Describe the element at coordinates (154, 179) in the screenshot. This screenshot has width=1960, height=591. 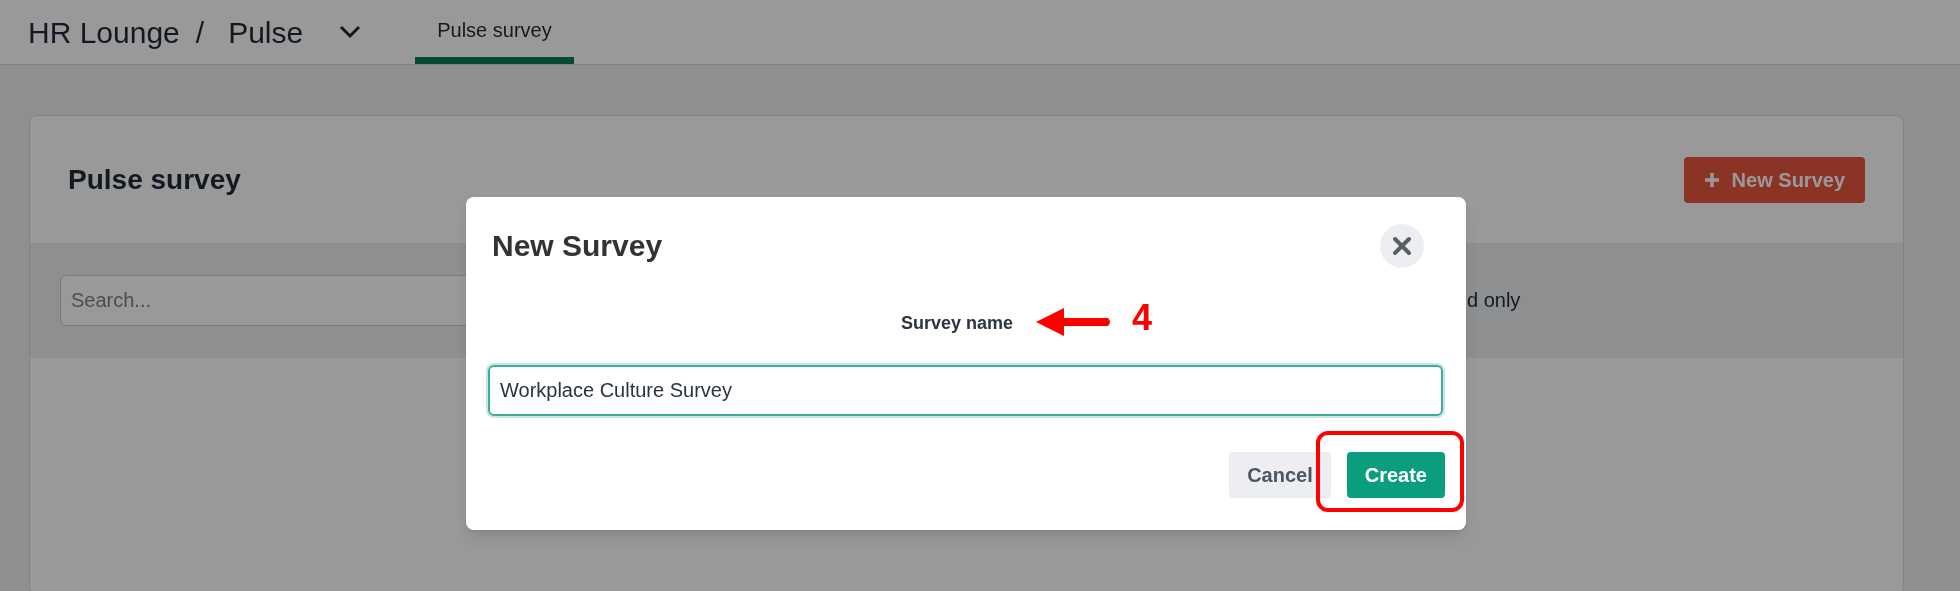
I see `card-title: Pulse survey` at that location.